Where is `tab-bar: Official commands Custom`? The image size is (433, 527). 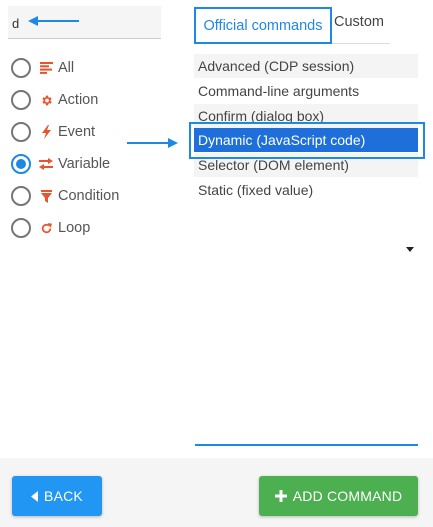 tab-bar: Official commands Custom is located at coordinates (292, 25).